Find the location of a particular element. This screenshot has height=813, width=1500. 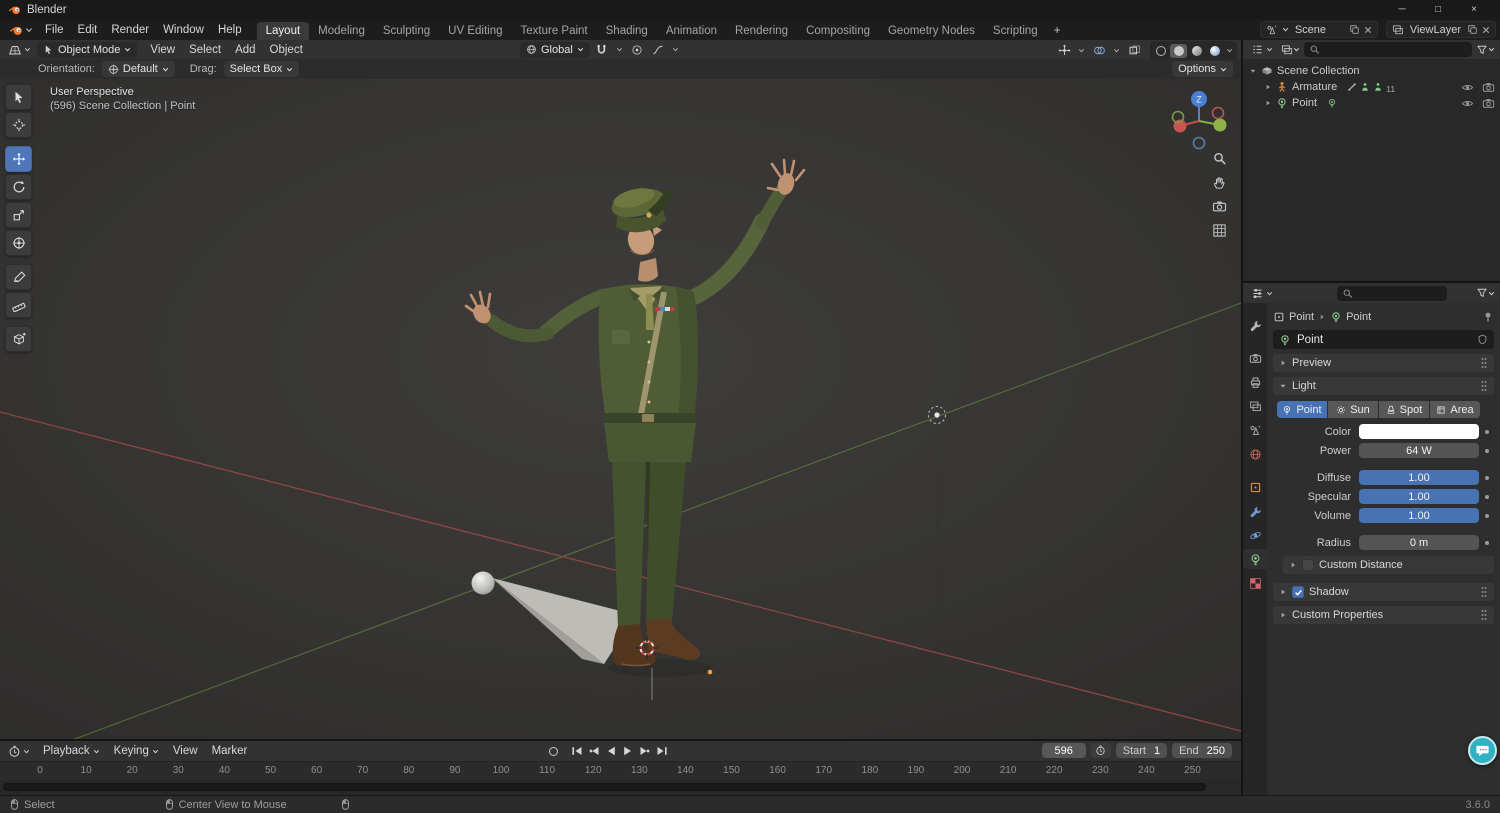

tool-annotate is located at coordinates (18, 277).